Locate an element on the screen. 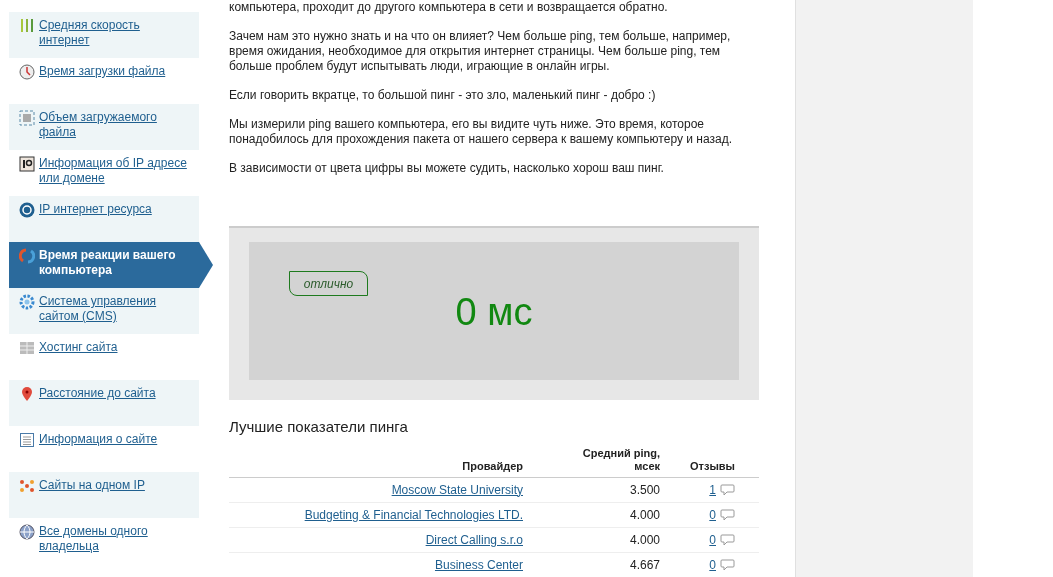 The width and height of the screenshot is (1053, 577). paragraph: В зависимости от цвета цифры вы можете судить, насколько хорош ваш пинг. is located at coordinates (447, 168).